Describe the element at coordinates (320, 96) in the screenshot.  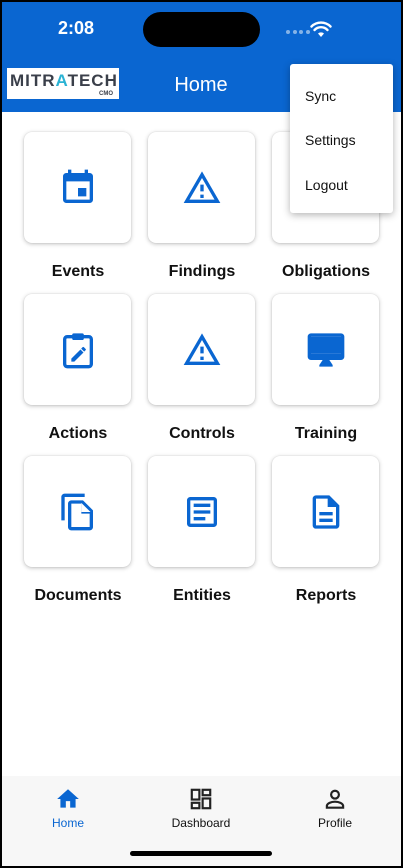
I see `menu-item-sync: Sync` at that location.